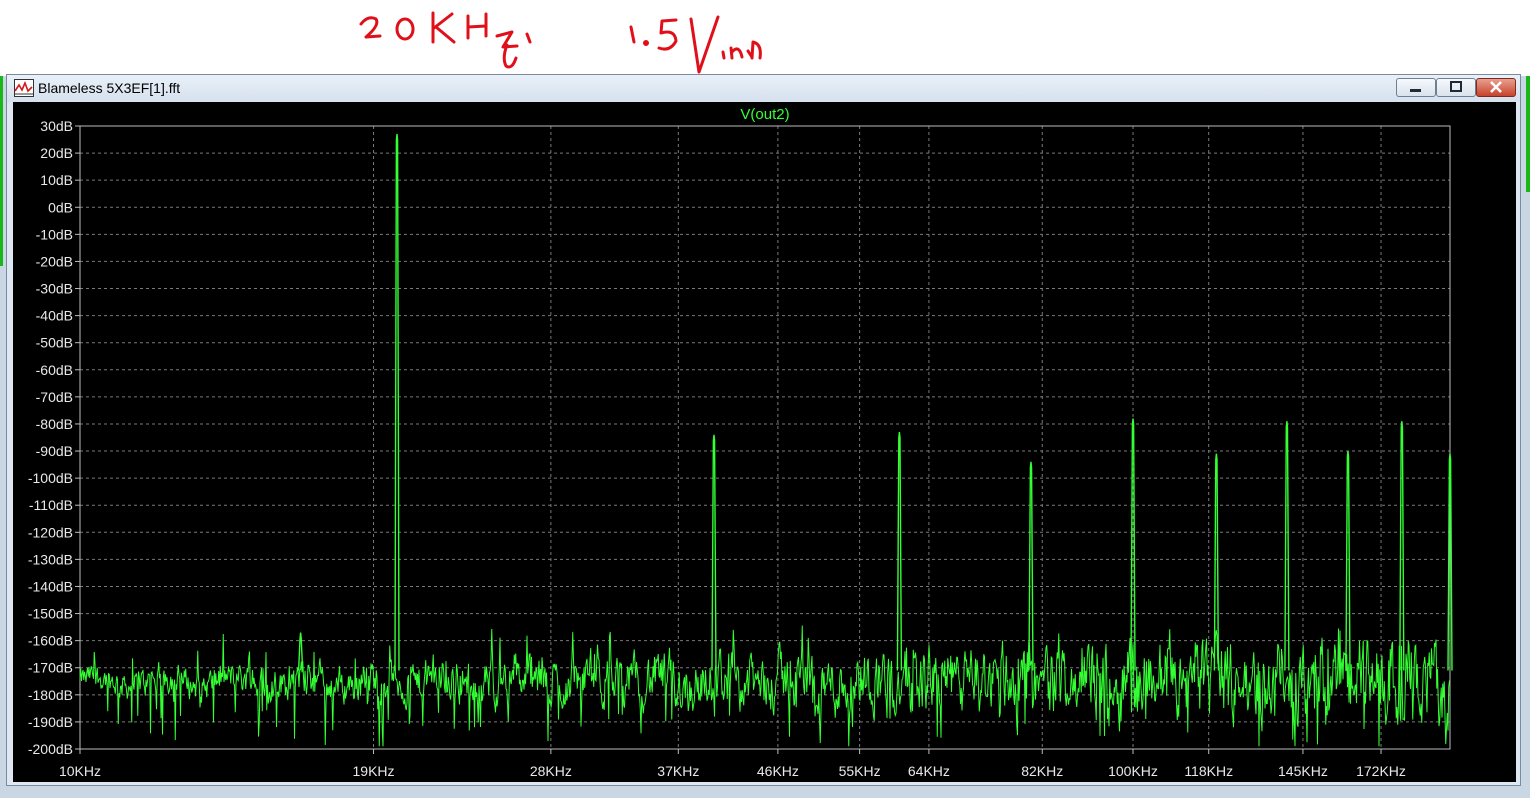 This screenshot has height=798, width=1530. Describe the element at coordinates (50, 478) in the screenshot. I see `y-tick-label: -100dB` at that location.